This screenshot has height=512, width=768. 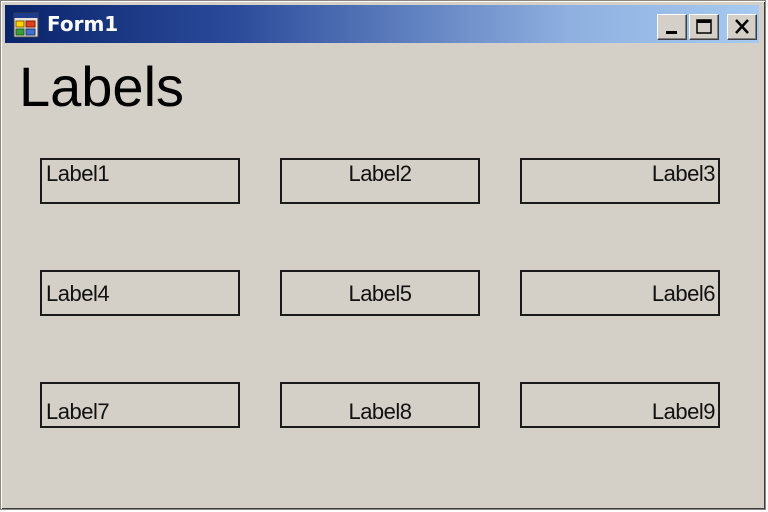 What do you see at coordinates (620, 405) in the screenshot?
I see `label-9: Label9` at bounding box center [620, 405].